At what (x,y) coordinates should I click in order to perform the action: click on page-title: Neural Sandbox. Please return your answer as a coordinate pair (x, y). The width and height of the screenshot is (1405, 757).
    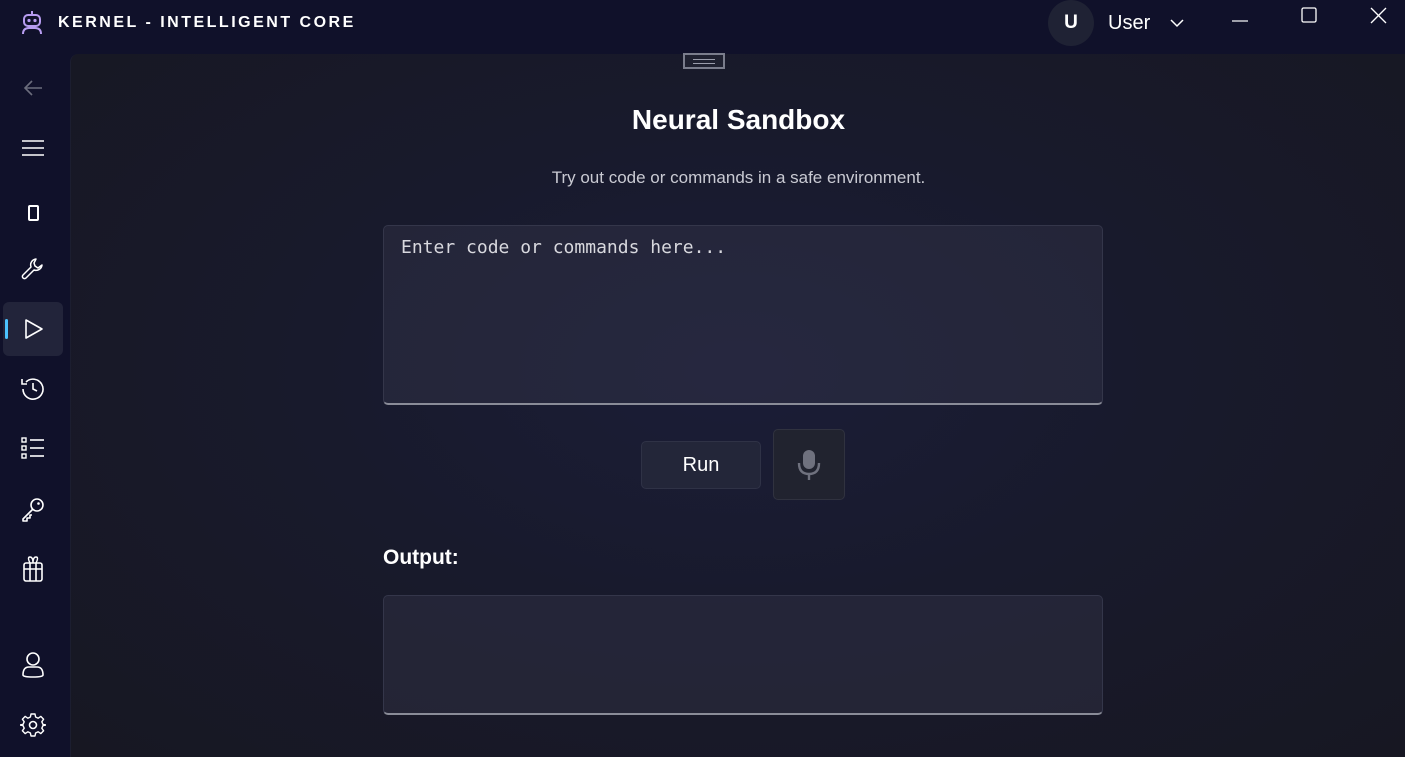
    Looking at the image, I should click on (738, 119).